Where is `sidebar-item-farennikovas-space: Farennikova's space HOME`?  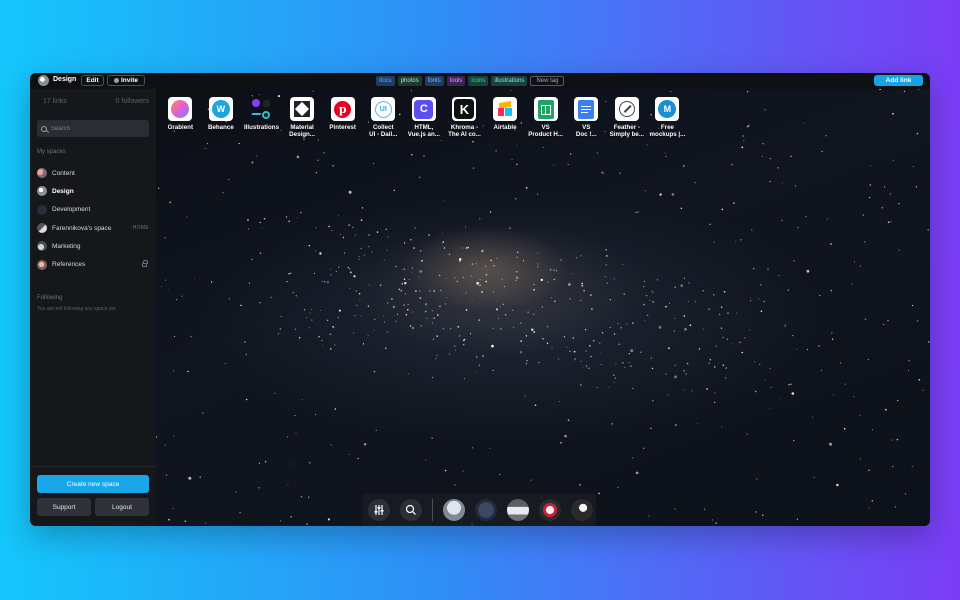 sidebar-item-farennikovas-space: Farennikova's space HOME is located at coordinates (95, 228).